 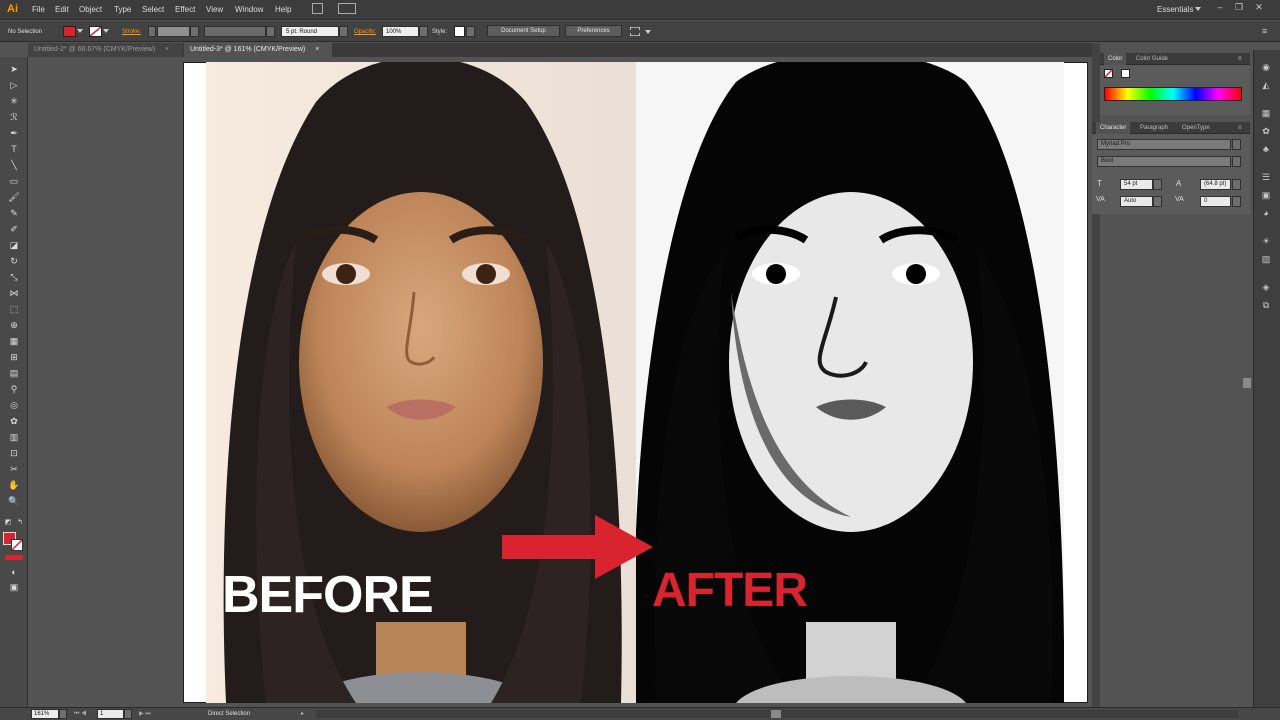 What do you see at coordinates (194, 31) in the screenshot?
I see `stroke-weight-dropdown` at bounding box center [194, 31].